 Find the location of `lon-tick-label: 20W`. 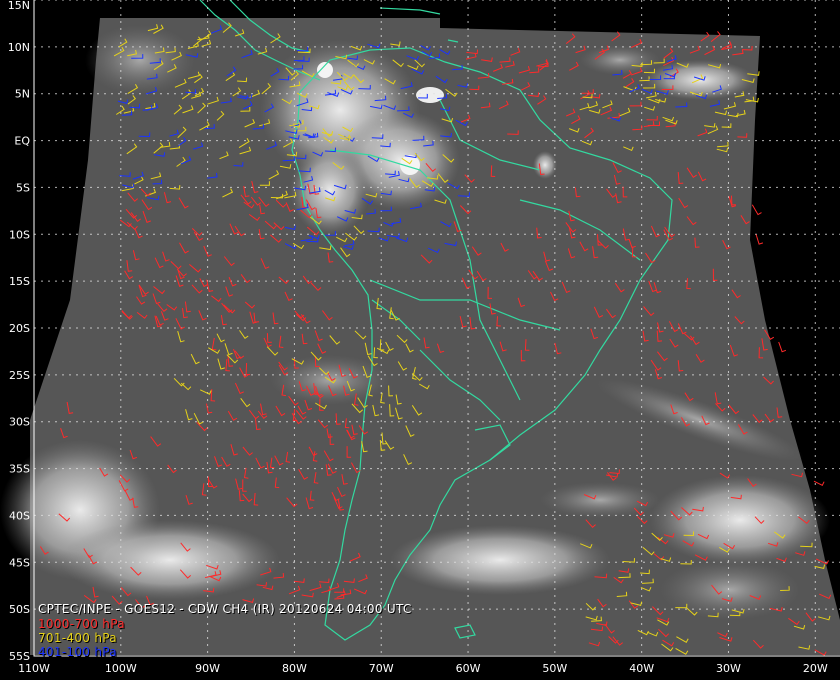

lon-tick-label: 20W is located at coordinates (815, 668).